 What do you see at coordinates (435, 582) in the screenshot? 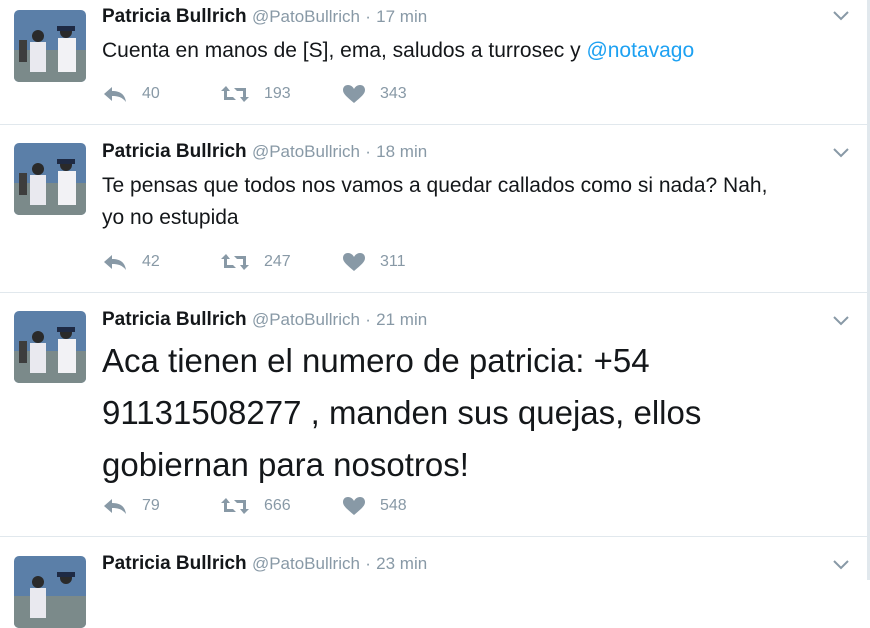
I see `tweet: Patricia Bullrich @PatoBullrich · 23 min` at bounding box center [435, 582].